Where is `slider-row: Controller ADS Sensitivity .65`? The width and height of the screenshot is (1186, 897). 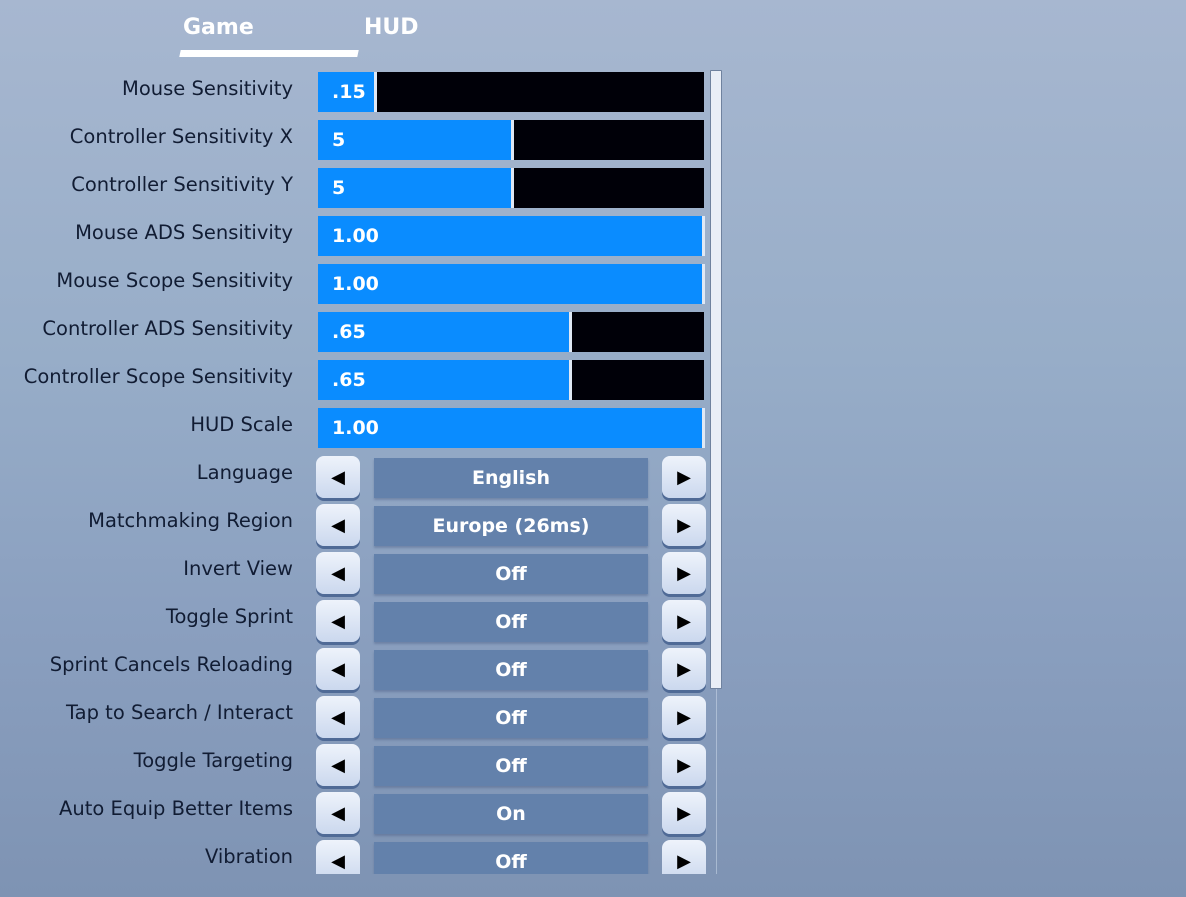 slider-row: Controller ADS Sensitivity .65 is located at coordinates (360, 332).